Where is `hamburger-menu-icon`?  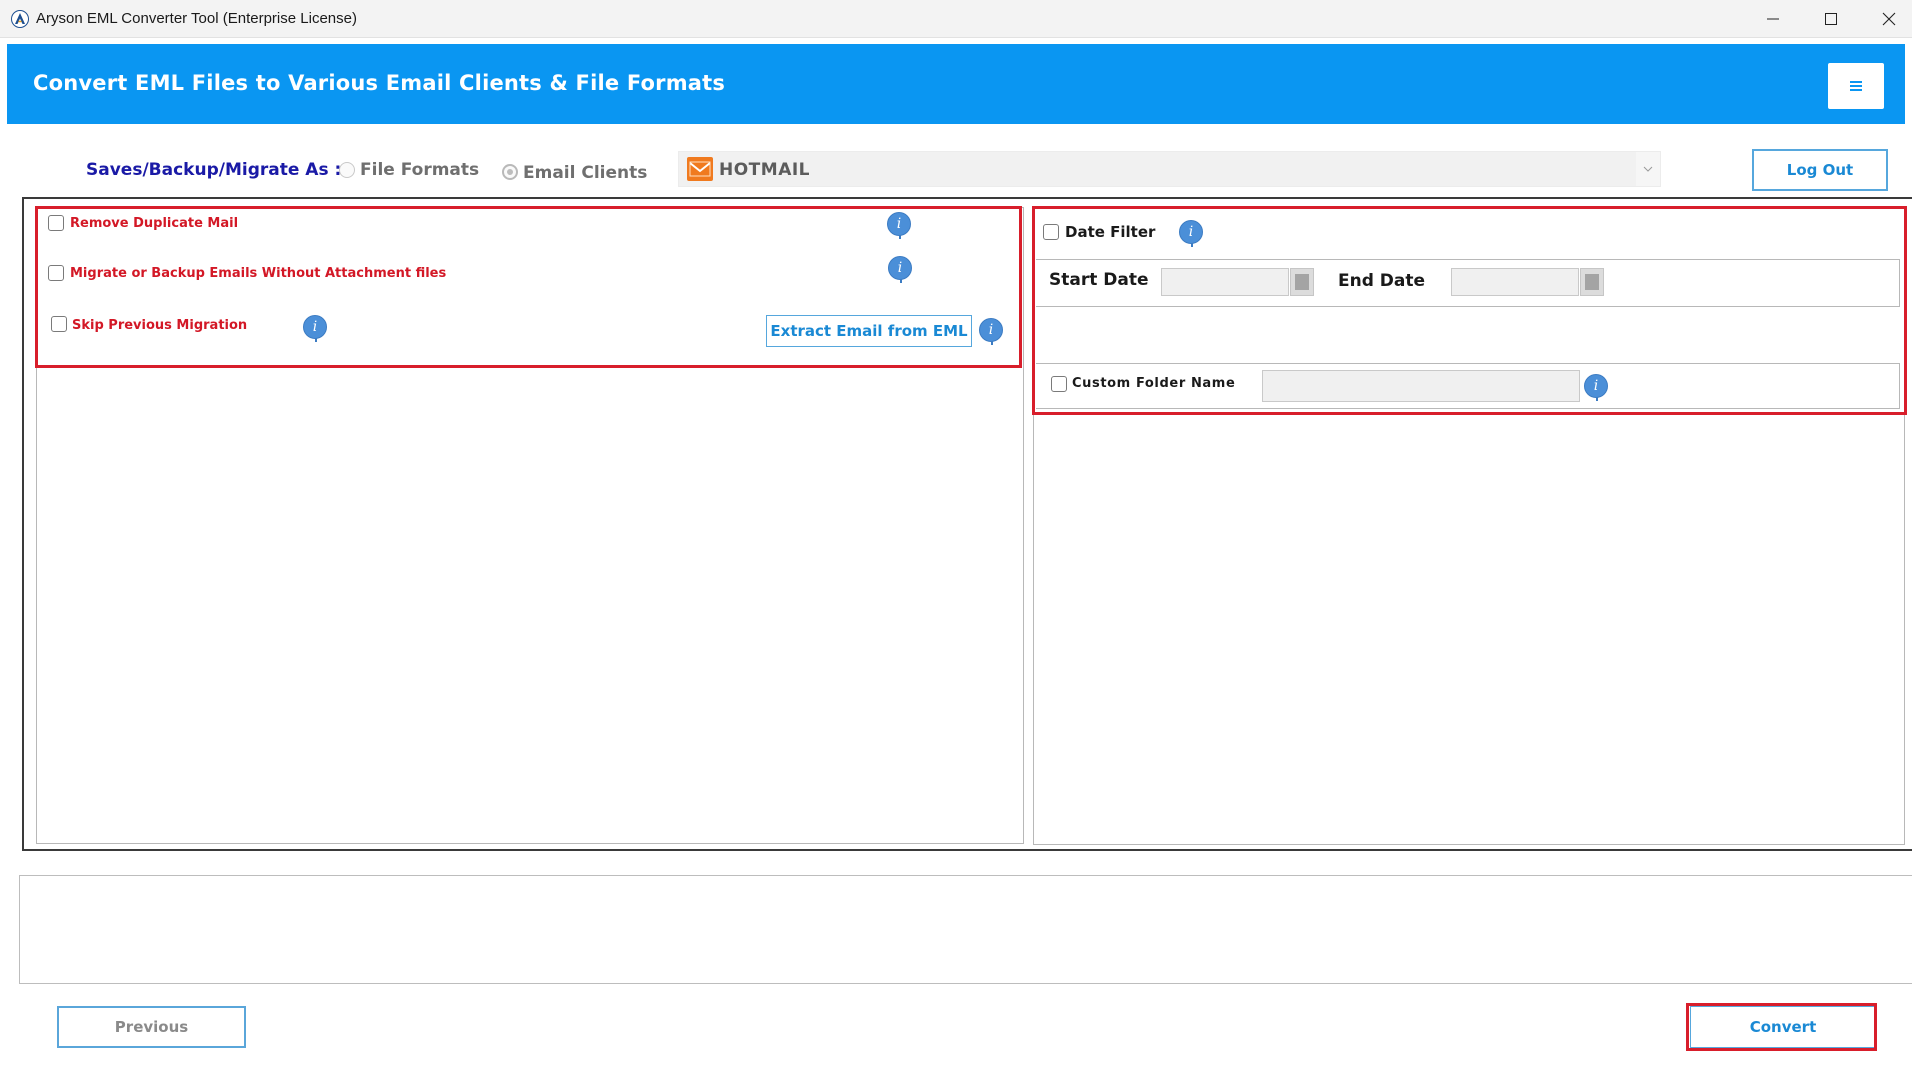 hamburger-menu-icon is located at coordinates (1856, 86).